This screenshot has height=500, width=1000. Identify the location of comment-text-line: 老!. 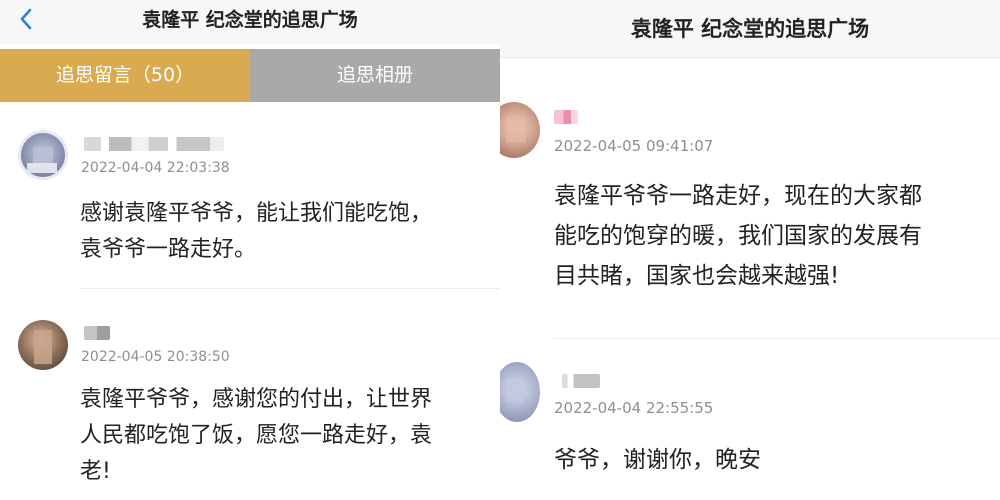
(95, 471).